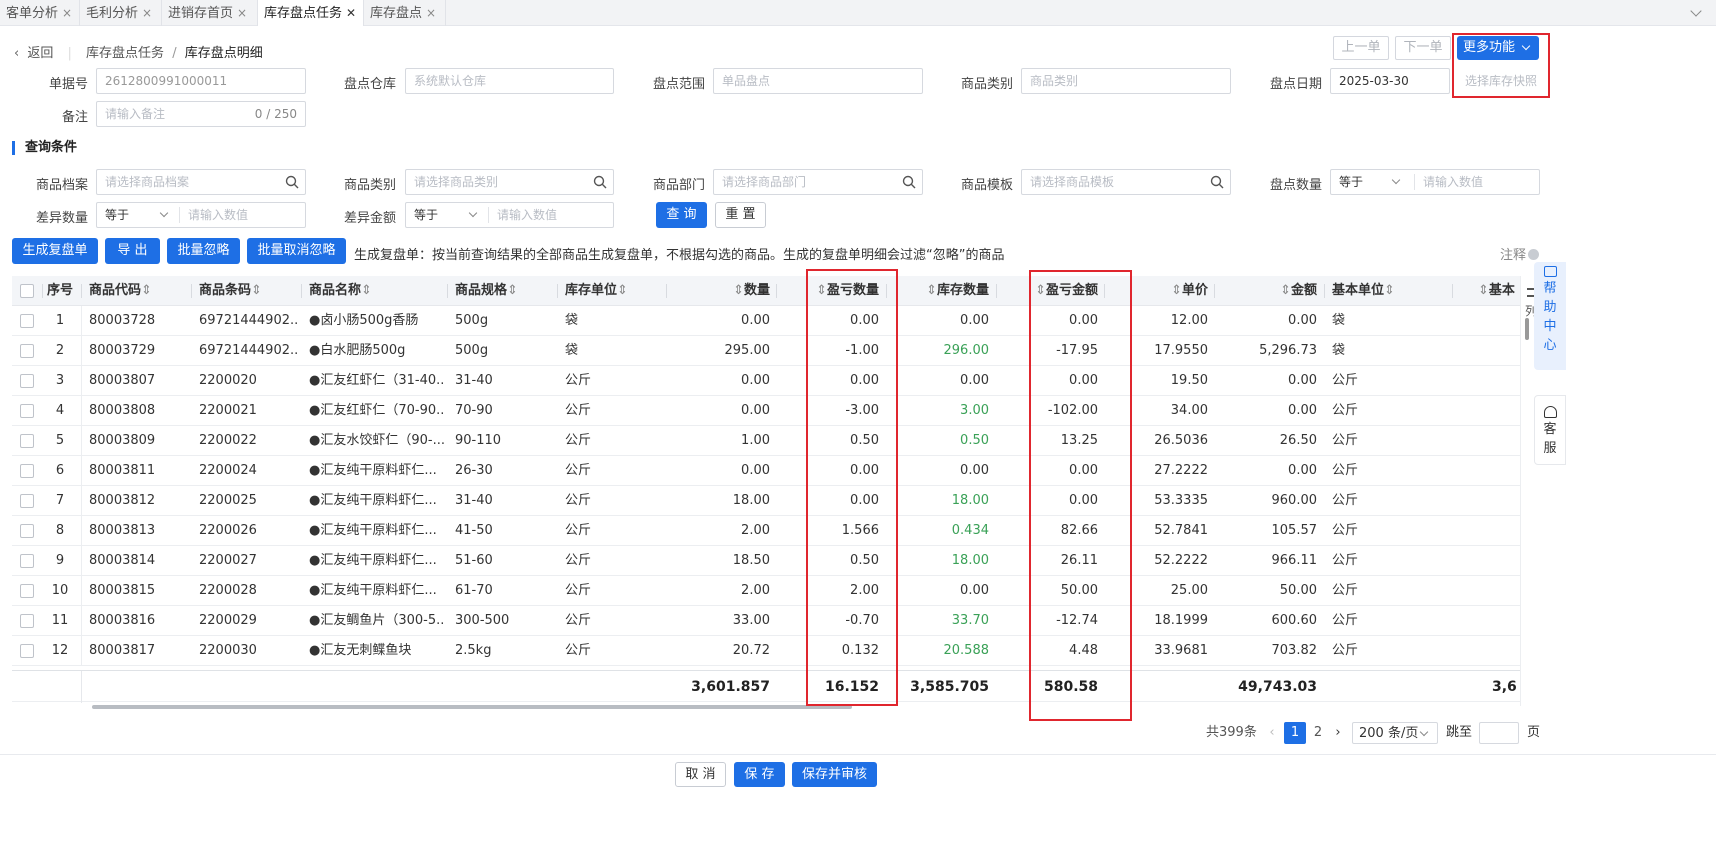 This screenshot has width=1716, height=867. What do you see at coordinates (1363, 291) in the screenshot?
I see `col-base-unit: 基本单位⇕` at bounding box center [1363, 291].